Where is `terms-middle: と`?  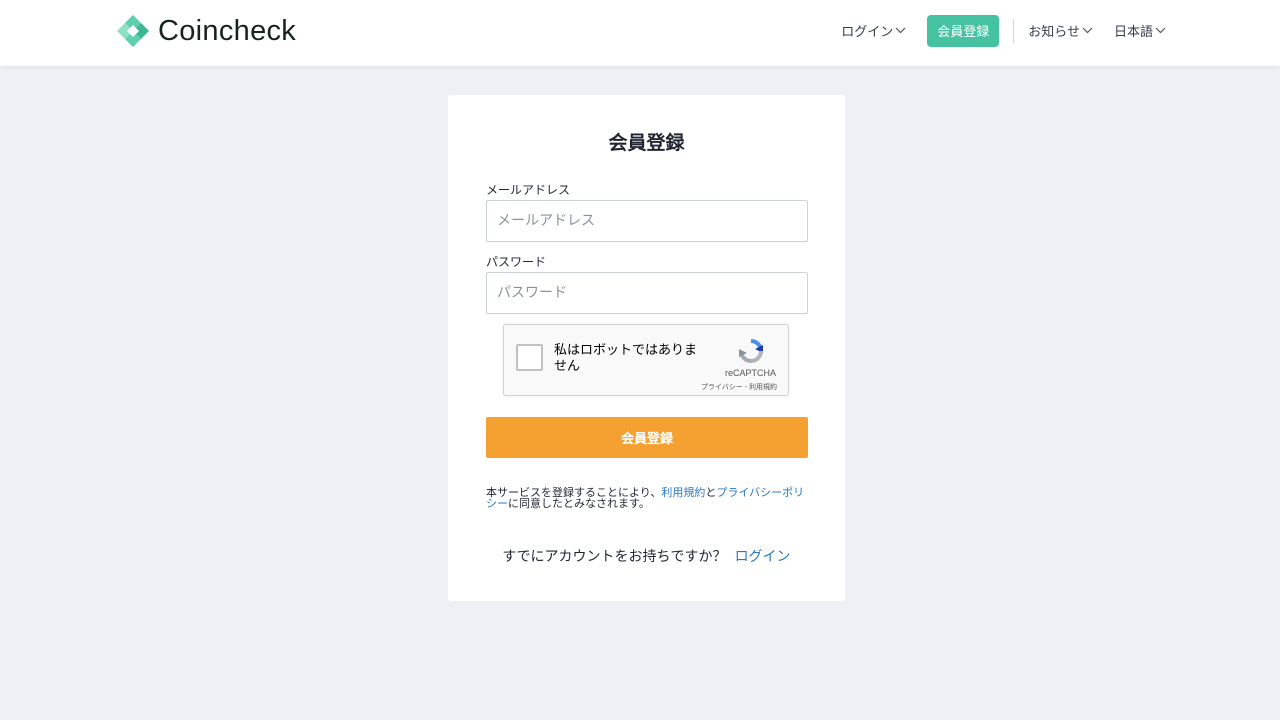
terms-middle: と is located at coordinates (711, 492).